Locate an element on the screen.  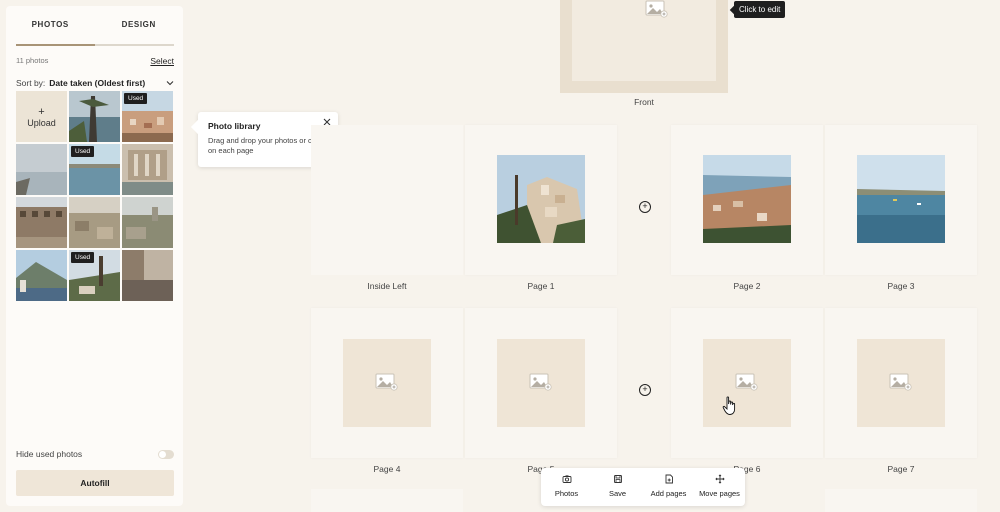
hand-cursor-icon is located at coordinates (729, 405).